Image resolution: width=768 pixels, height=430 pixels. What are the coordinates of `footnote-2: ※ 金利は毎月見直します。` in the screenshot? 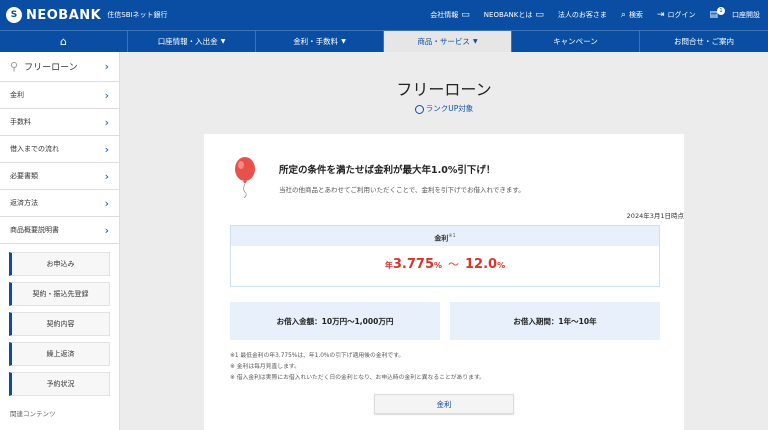 It's located at (265, 367).